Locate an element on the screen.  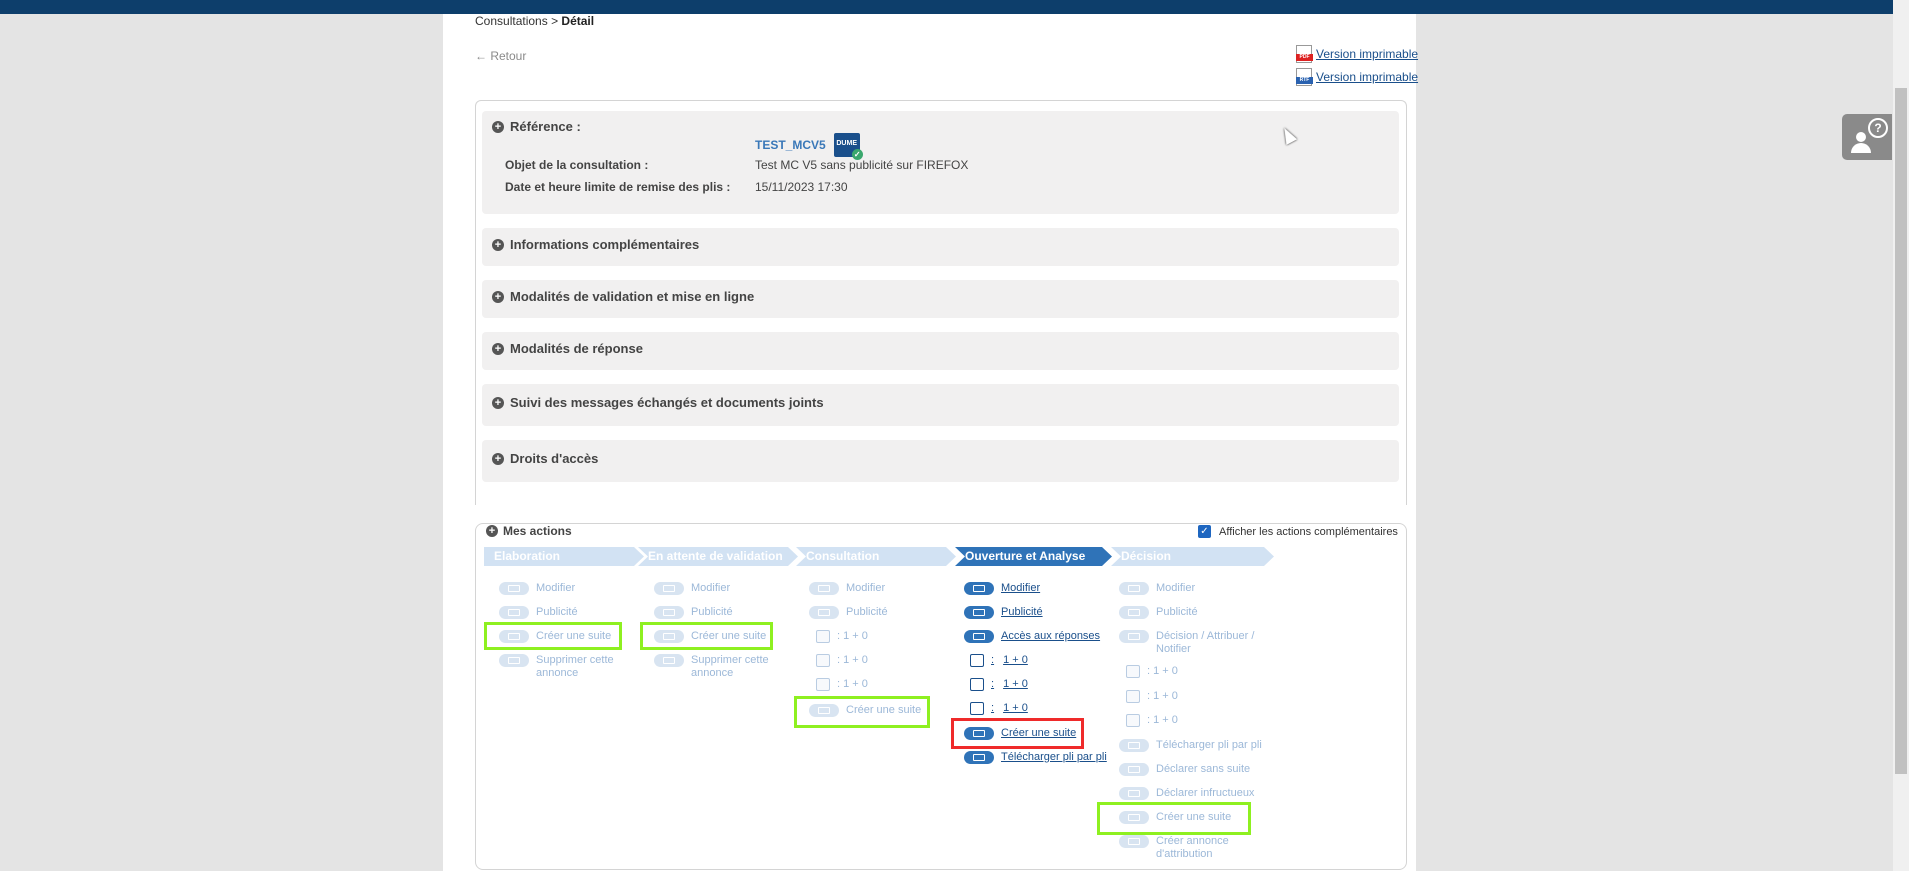
user-icon is located at coordinates (1861, 137).